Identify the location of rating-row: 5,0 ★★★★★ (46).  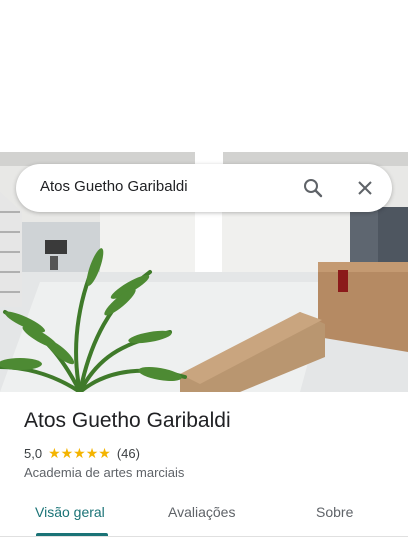
(82, 453).